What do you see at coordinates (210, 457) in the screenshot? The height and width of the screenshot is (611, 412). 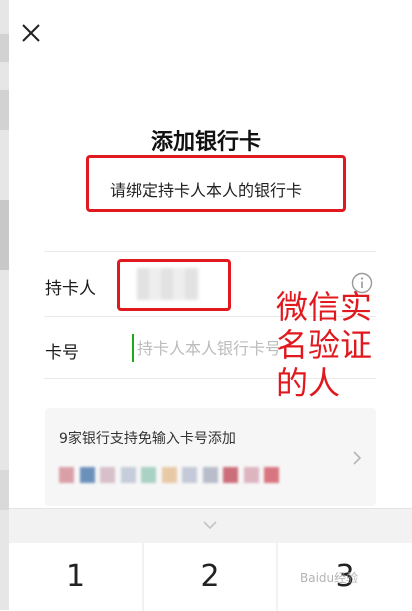 I see `bank-quick-add-panel: 9家银行支持免输入卡号添加` at bounding box center [210, 457].